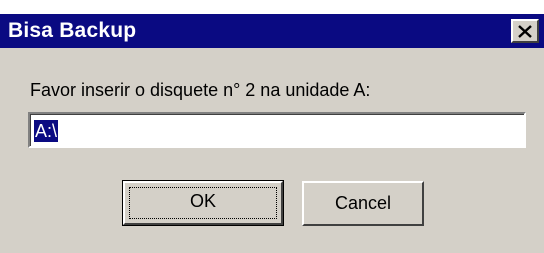 The image size is (544, 253). I want to click on ok-button: OK, so click(203, 203).